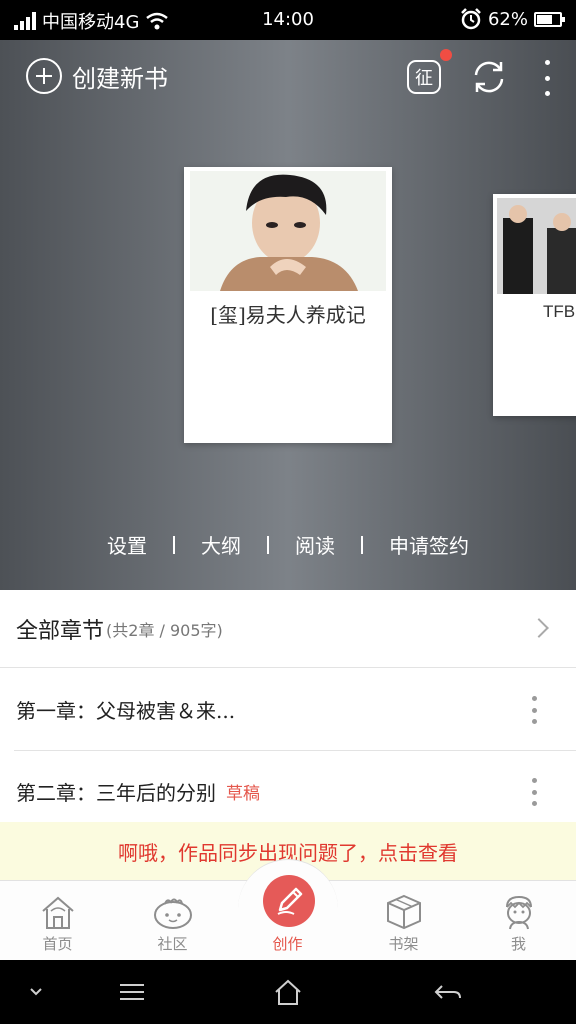 Image resolution: width=576 pixels, height=1024 pixels. Describe the element at coordinates (446, 55) in the screenshot. I see `notification-dot` at that location.